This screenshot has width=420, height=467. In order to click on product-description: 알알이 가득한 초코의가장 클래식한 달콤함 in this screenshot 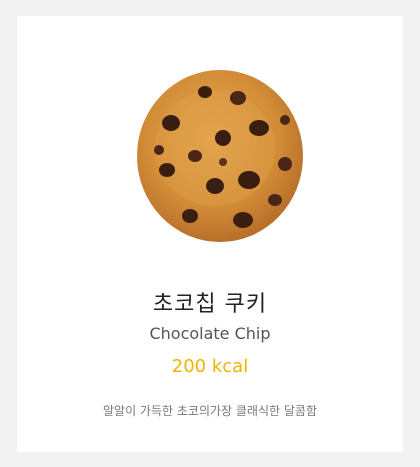, I will do `click(210, 411)`.